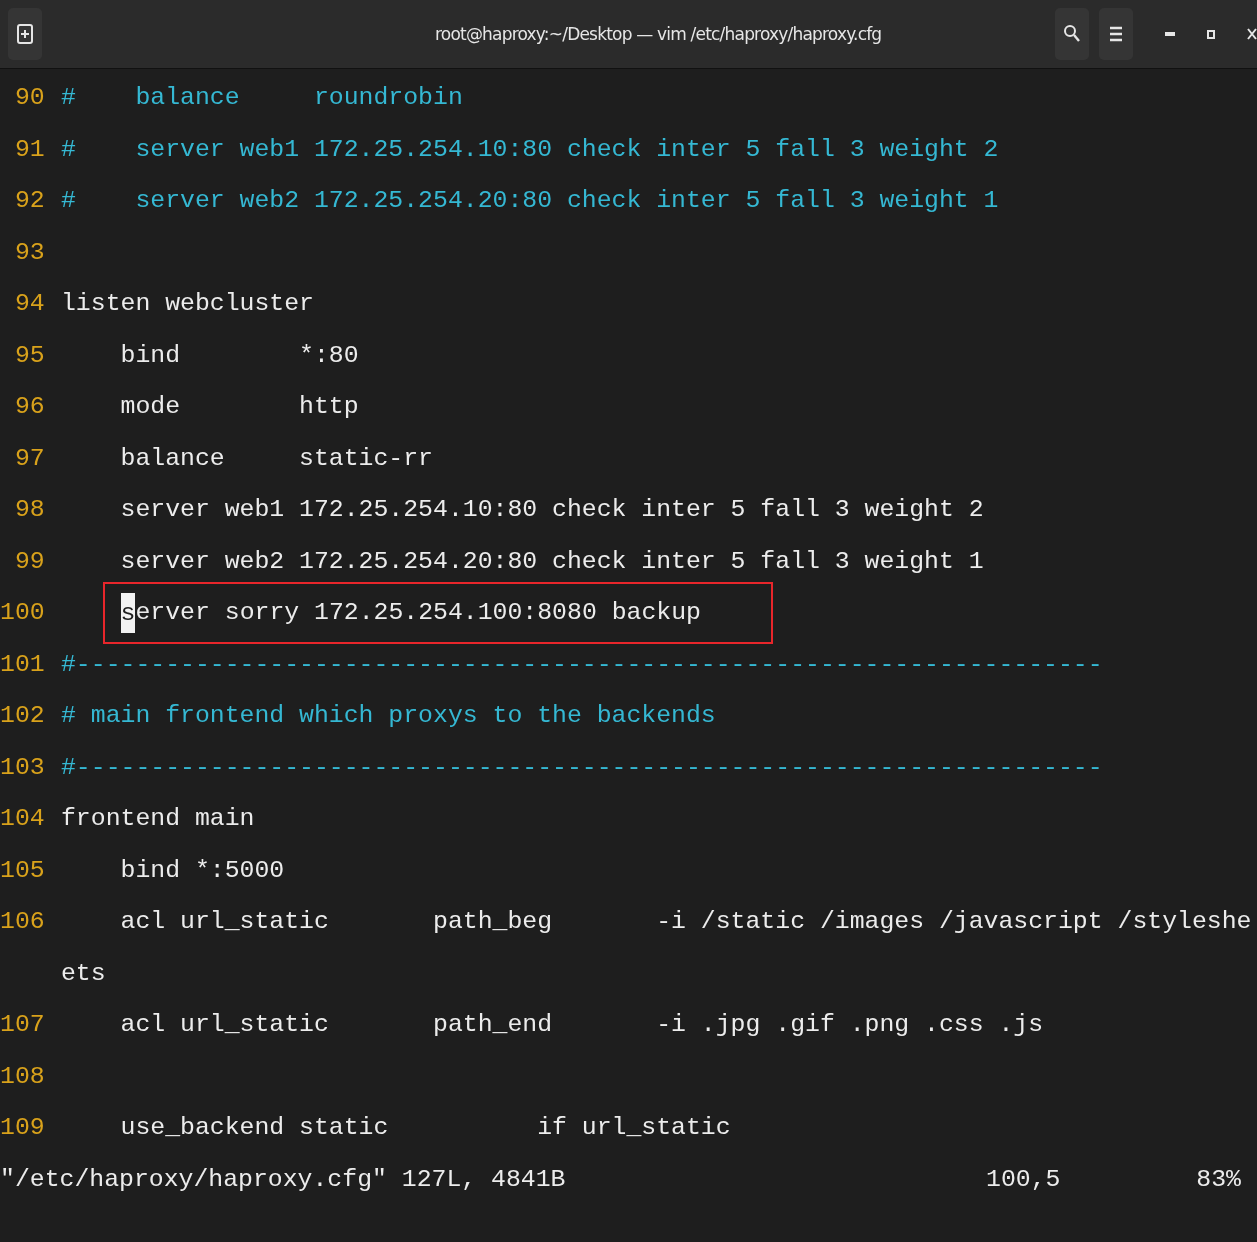  I want to click on comment-line: # balance roundrobin, so click(262, 97).